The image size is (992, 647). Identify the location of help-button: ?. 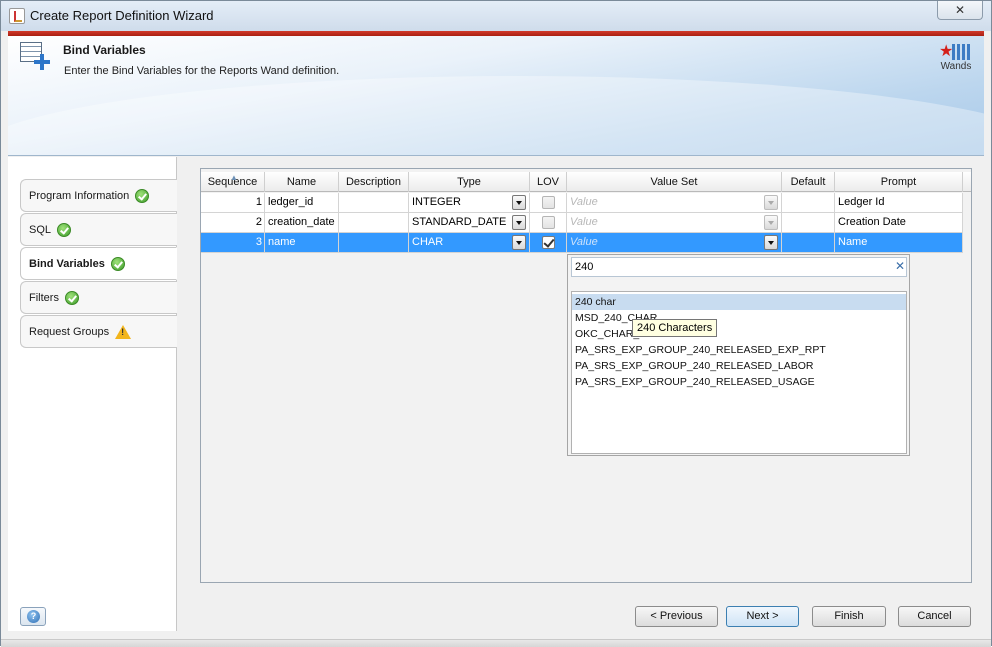
(33, 616).